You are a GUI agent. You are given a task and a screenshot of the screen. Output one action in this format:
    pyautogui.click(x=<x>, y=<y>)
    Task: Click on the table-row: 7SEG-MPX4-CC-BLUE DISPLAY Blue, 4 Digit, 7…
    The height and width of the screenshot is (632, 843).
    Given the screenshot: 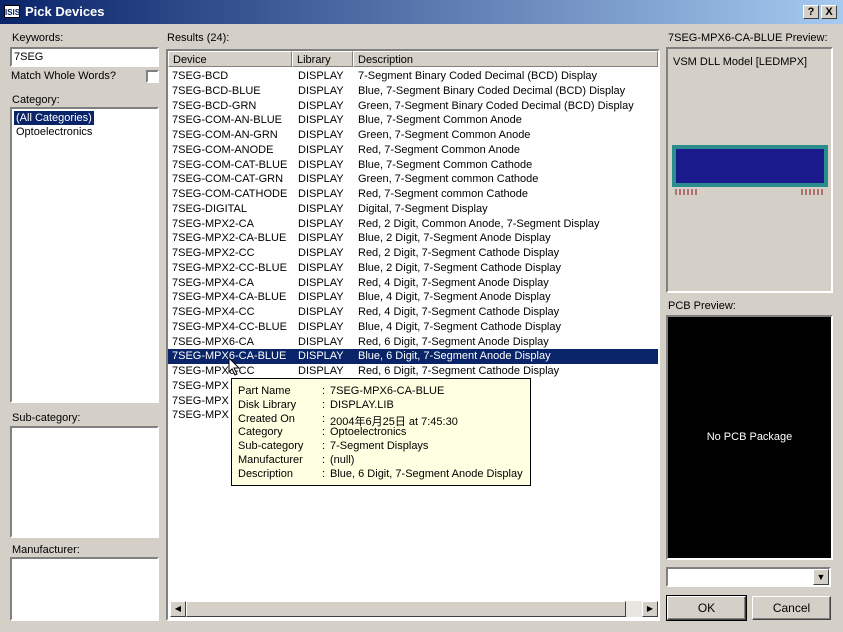 What is the action you would take?
    pyautogui.click(x=413, y=327)
    